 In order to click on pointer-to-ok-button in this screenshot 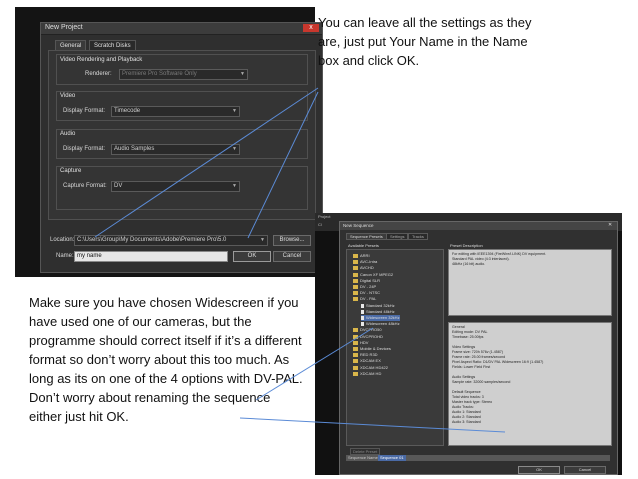, I will do `click(283, 165)`.